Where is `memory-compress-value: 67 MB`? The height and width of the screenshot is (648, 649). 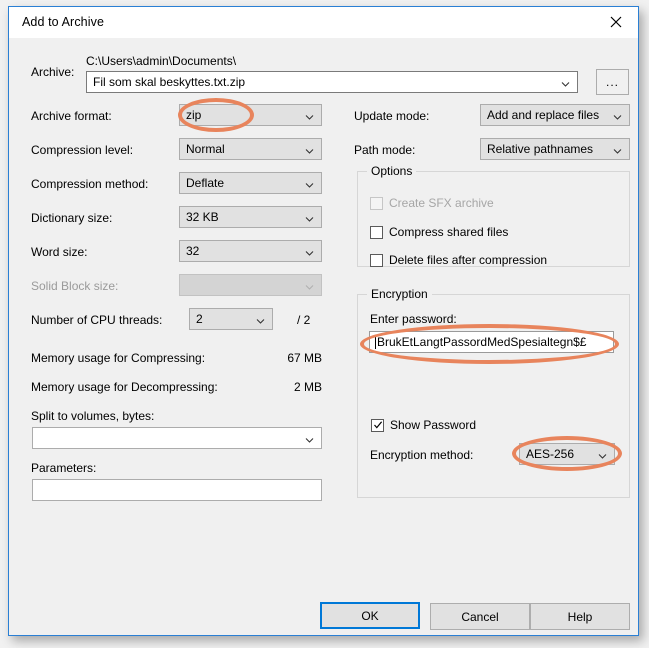 memory-compress-value: 67 MB is located at coordinates (304, 358).